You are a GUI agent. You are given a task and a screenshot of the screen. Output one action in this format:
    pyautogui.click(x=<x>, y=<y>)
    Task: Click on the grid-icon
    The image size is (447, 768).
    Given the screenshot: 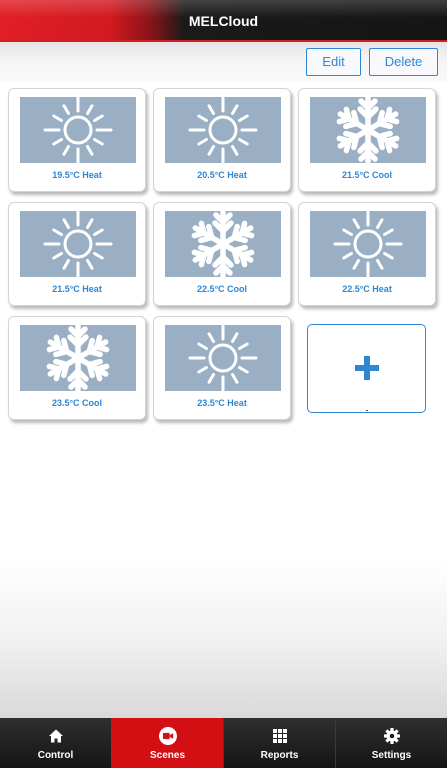 What is the action you would take?
    pyautogui.click(x=279, y=736)
    